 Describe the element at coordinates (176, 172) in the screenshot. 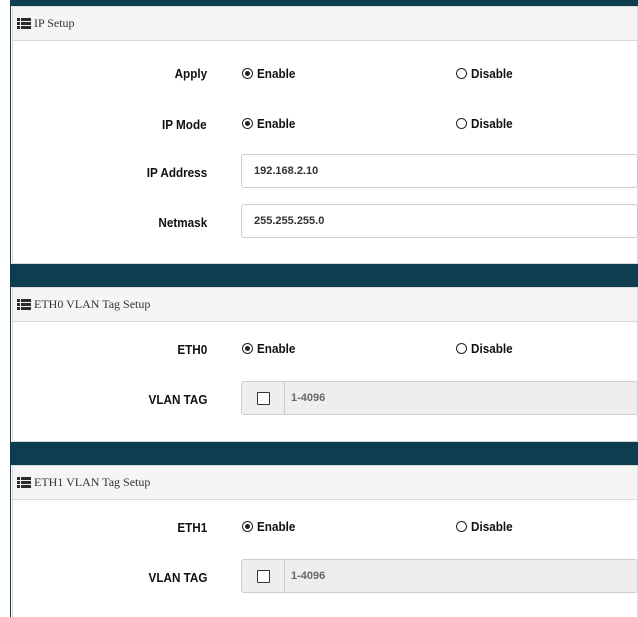

I see `ip-address-label: IP Address` at that location.